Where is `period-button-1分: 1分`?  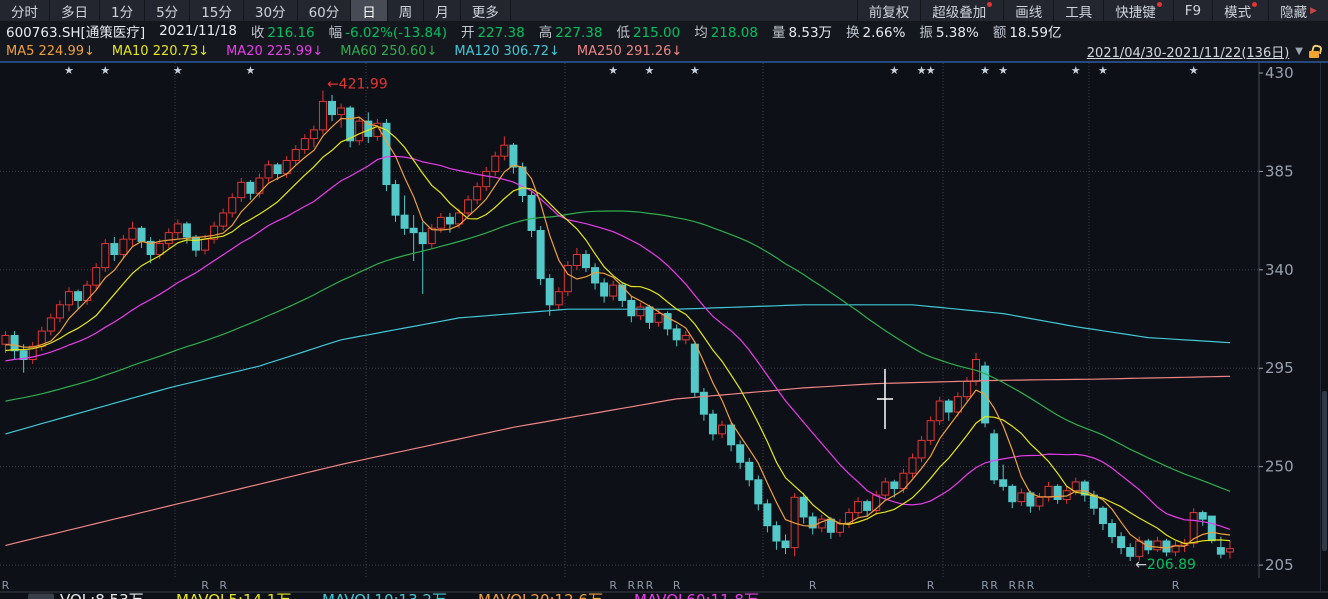 period-button-1分: 1分 is located at coordinates (123, 10).